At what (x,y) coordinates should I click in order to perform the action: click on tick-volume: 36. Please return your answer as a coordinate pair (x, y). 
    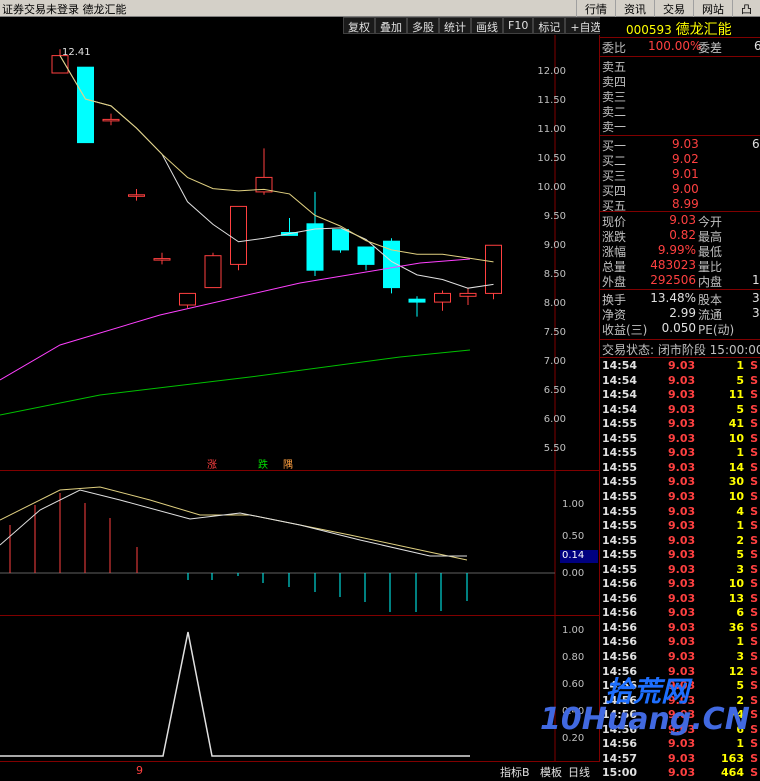
    Looking at the image, I should click on (736, 627).